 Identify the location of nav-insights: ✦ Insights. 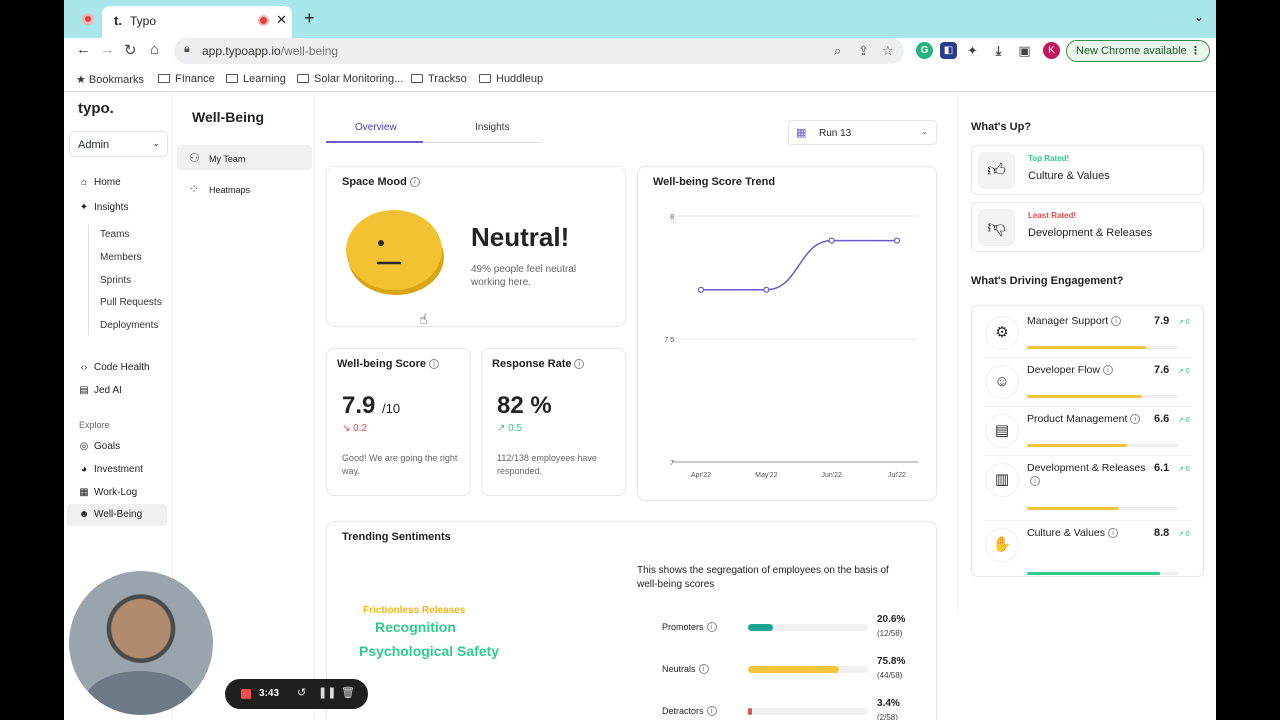
(103, 208).